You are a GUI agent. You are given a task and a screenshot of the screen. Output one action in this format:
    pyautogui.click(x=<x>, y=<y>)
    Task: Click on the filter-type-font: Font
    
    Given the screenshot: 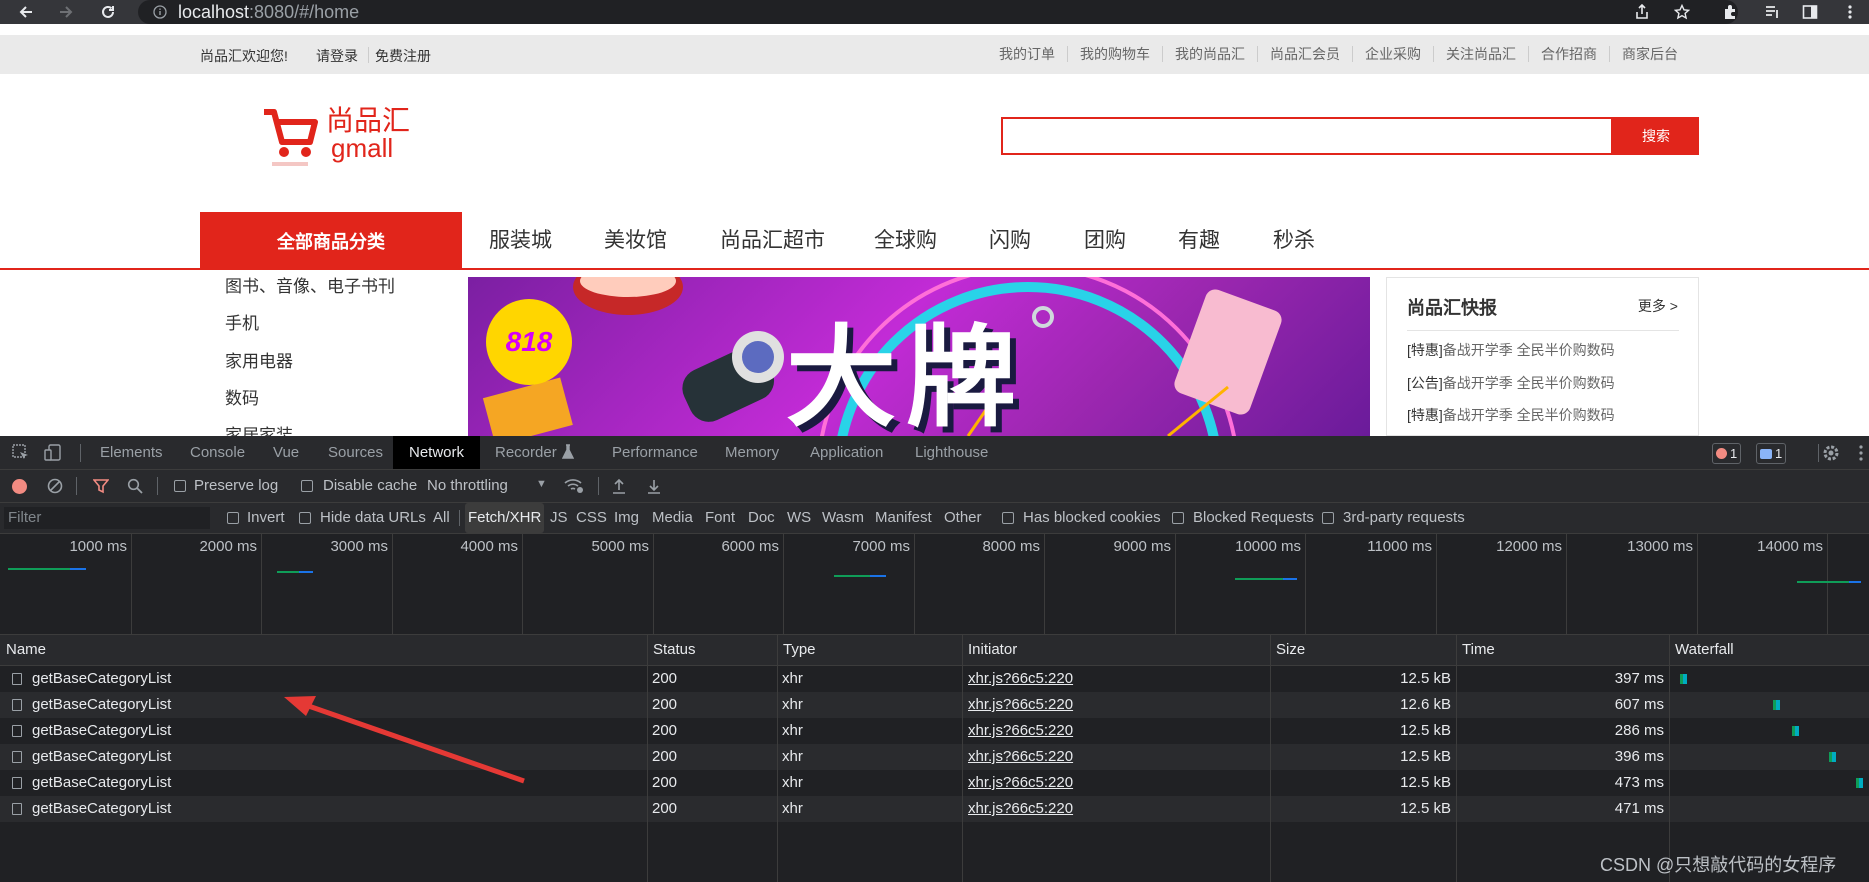 What is the action you would take?
    pyautogui.click(x=720, y=518)
    